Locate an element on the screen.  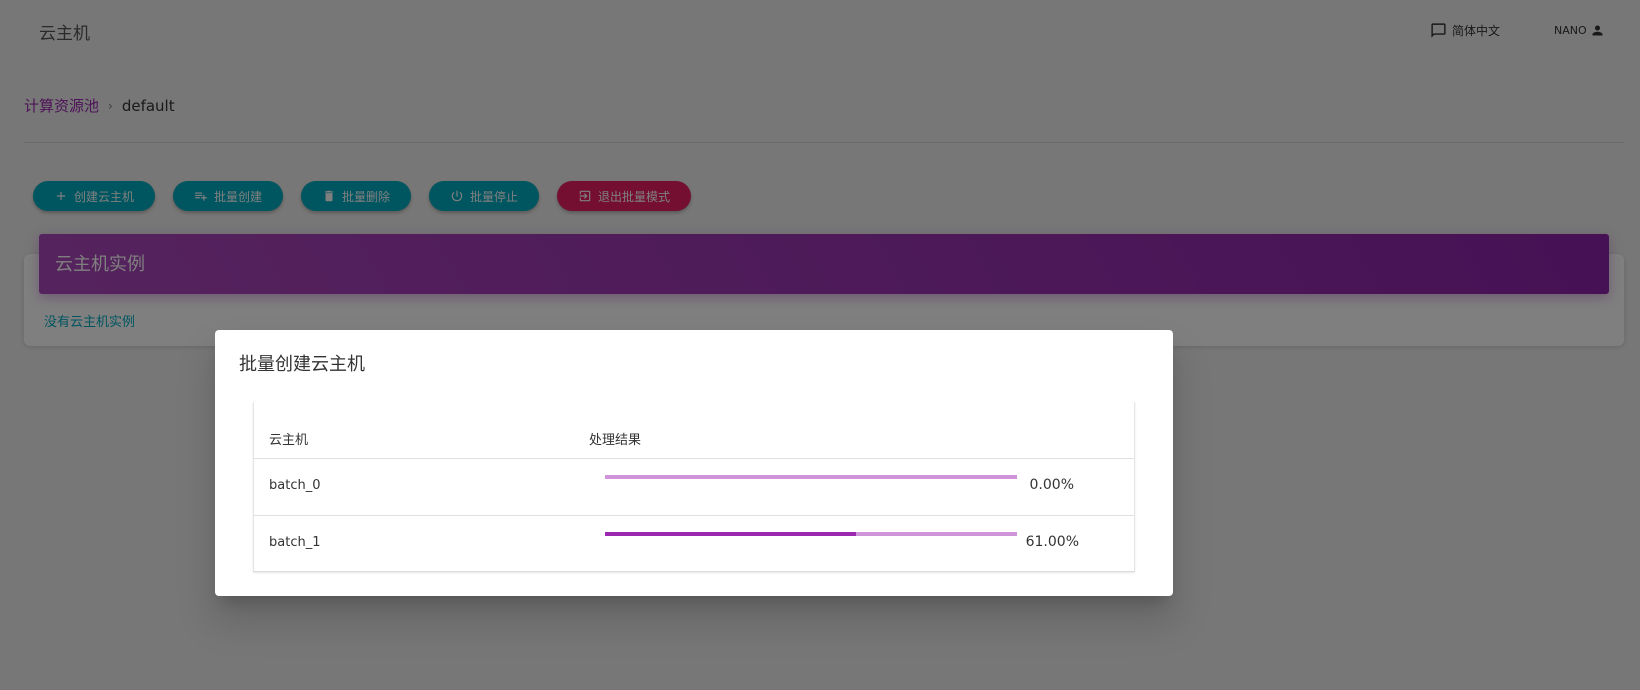
batch-result-table: 云主机 处理结果 batch_0 0.00% batch_1 61.00% is located at coordinates (694, 487).